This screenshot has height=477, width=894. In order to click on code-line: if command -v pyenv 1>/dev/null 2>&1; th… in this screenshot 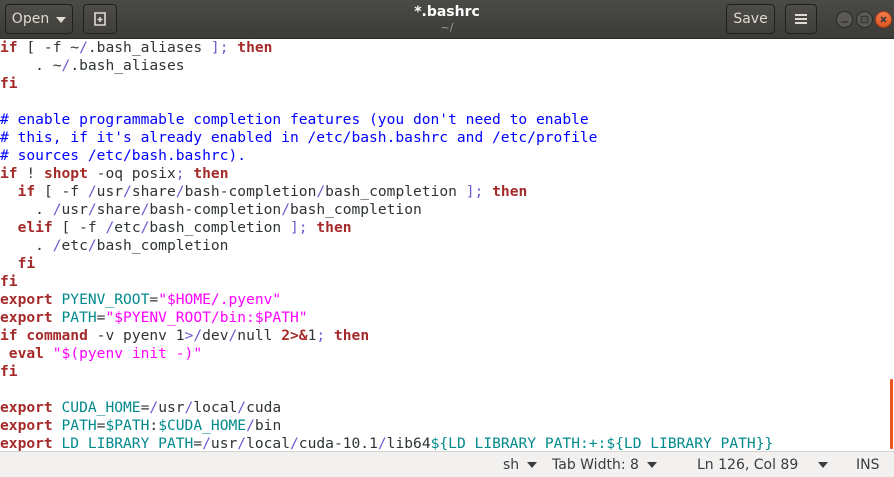, I will do `click(386, 336)`.